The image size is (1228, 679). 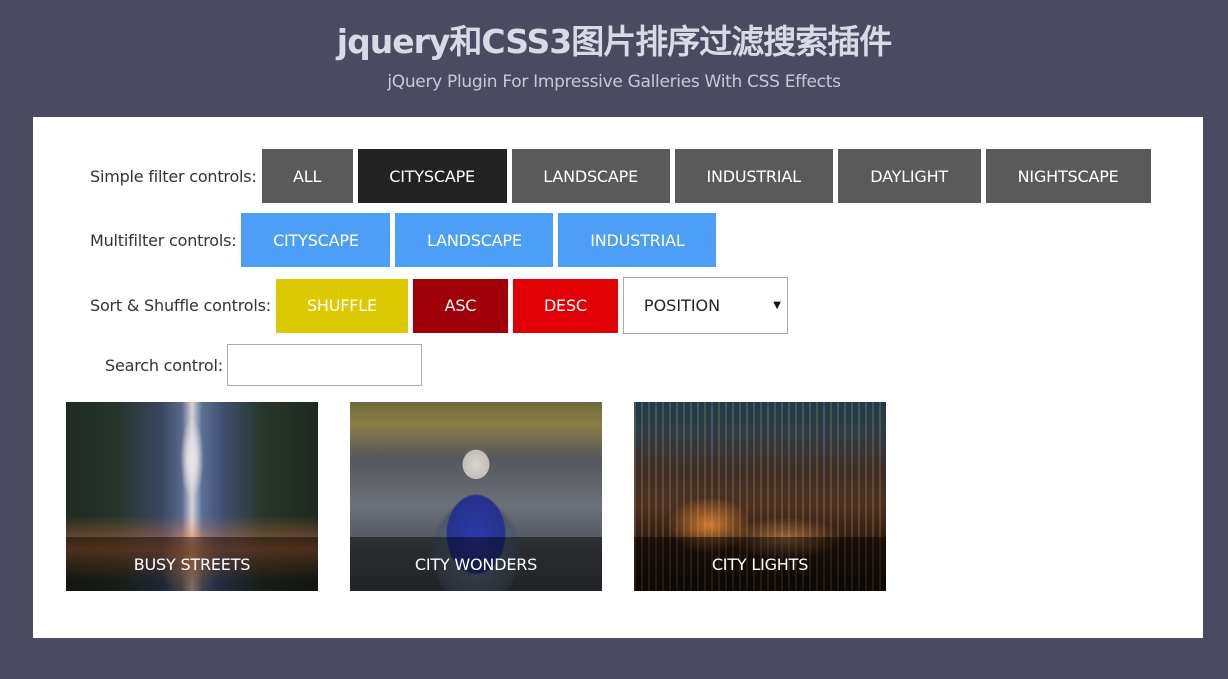 I want to click on filter-cityscape-button: CITYSCAPE, so click(x=432, y=176).